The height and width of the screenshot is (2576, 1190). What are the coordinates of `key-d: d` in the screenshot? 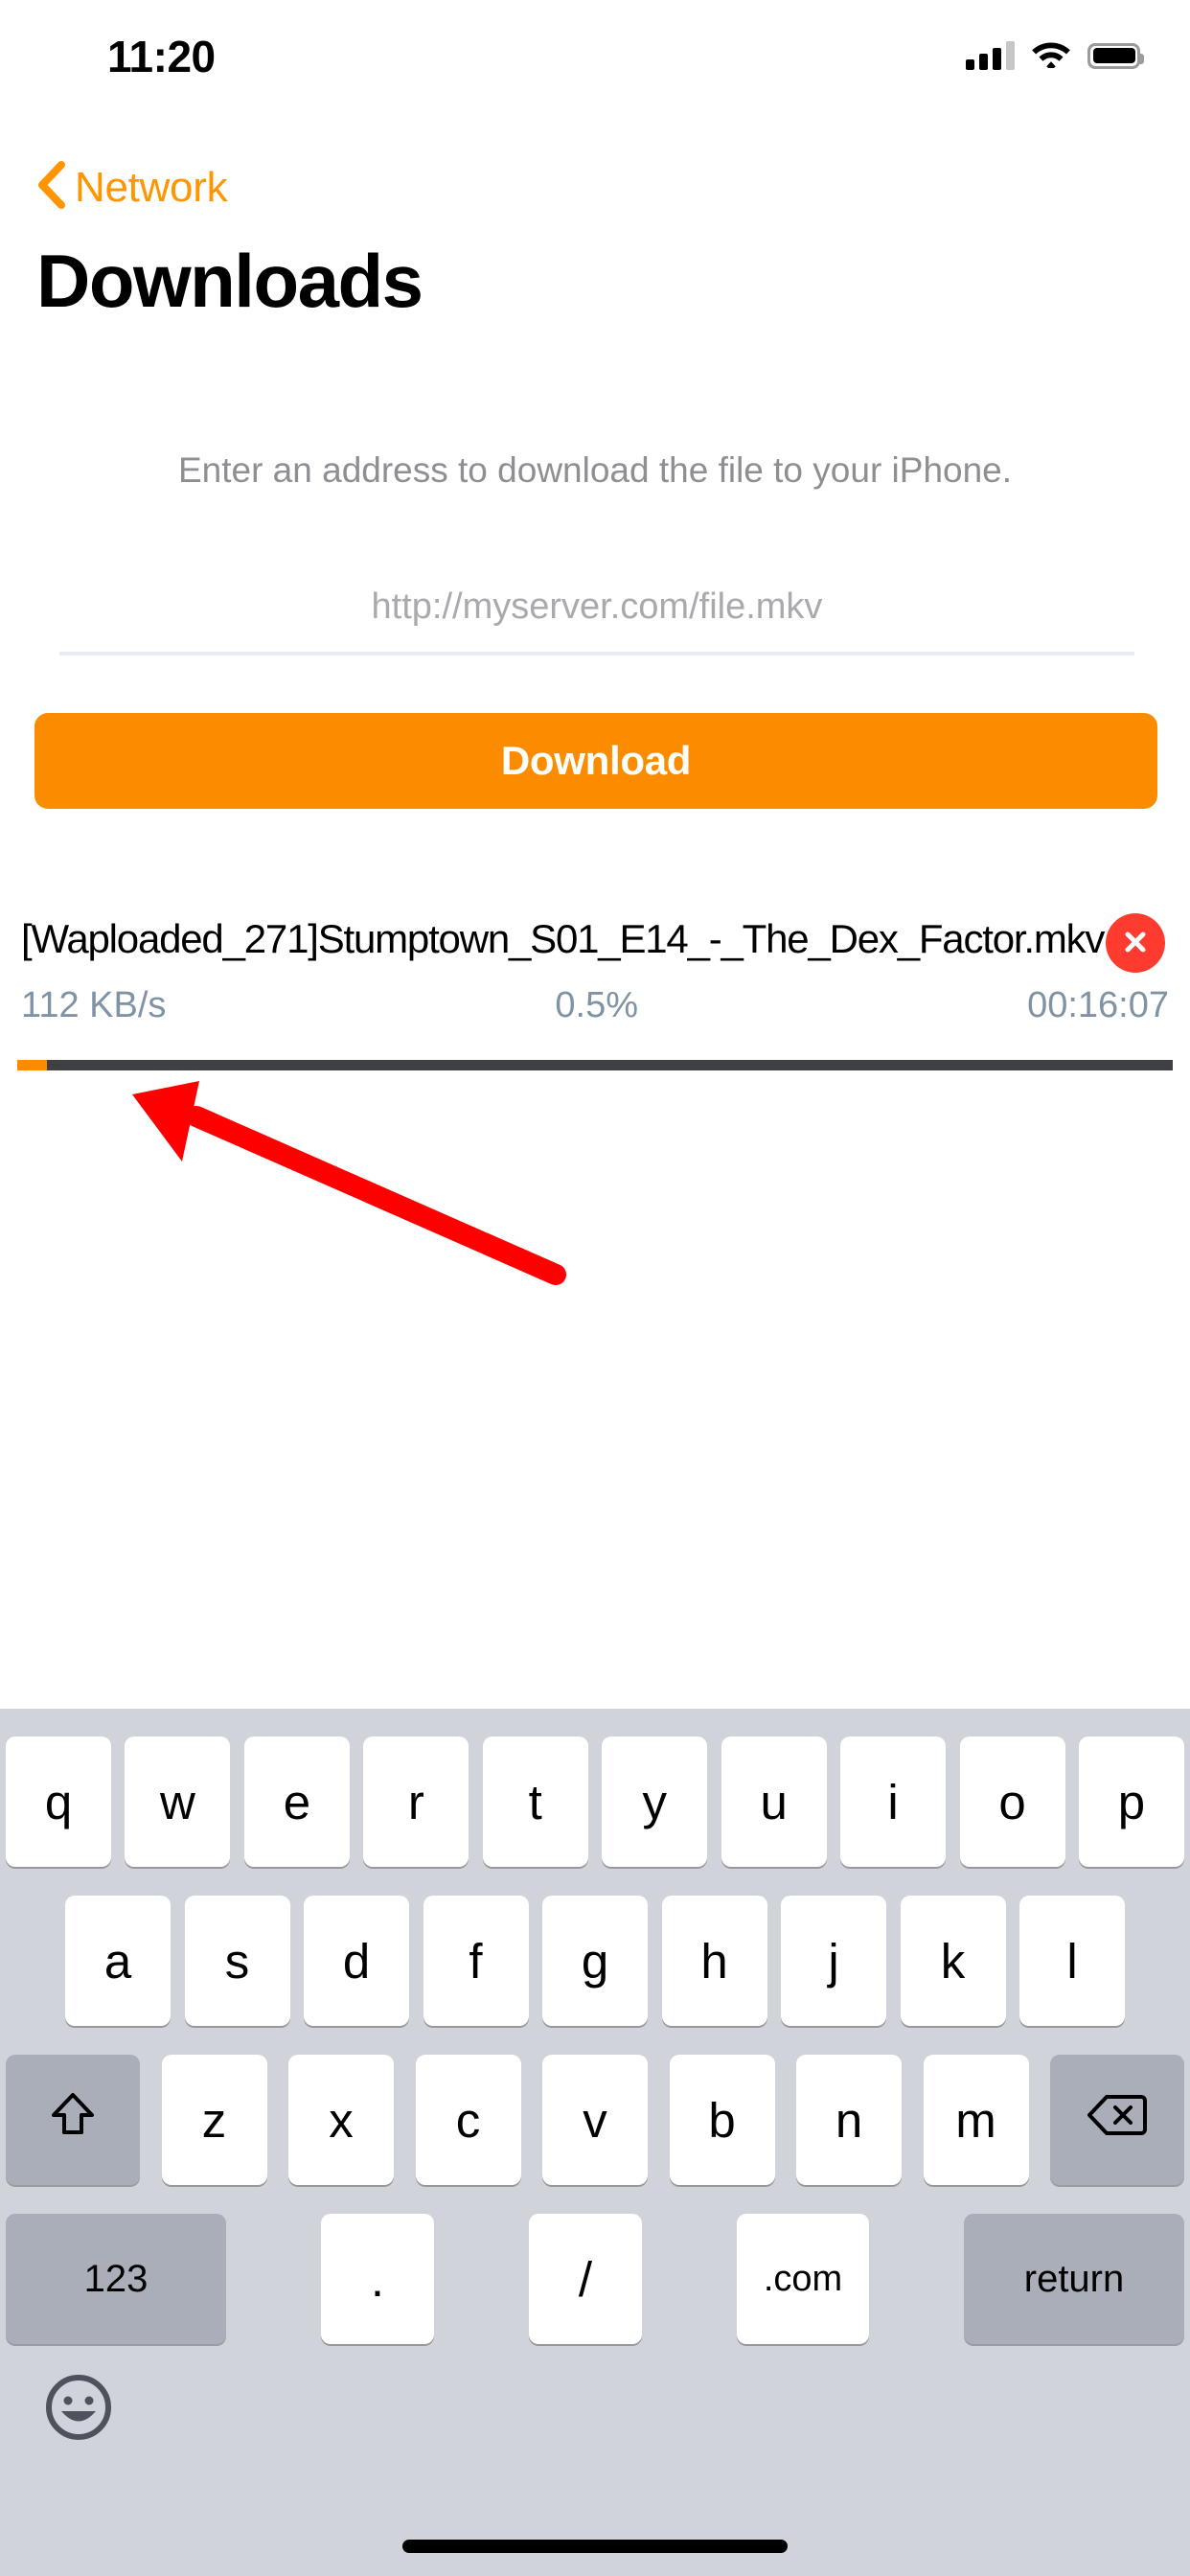 It's located at (357, 1961).